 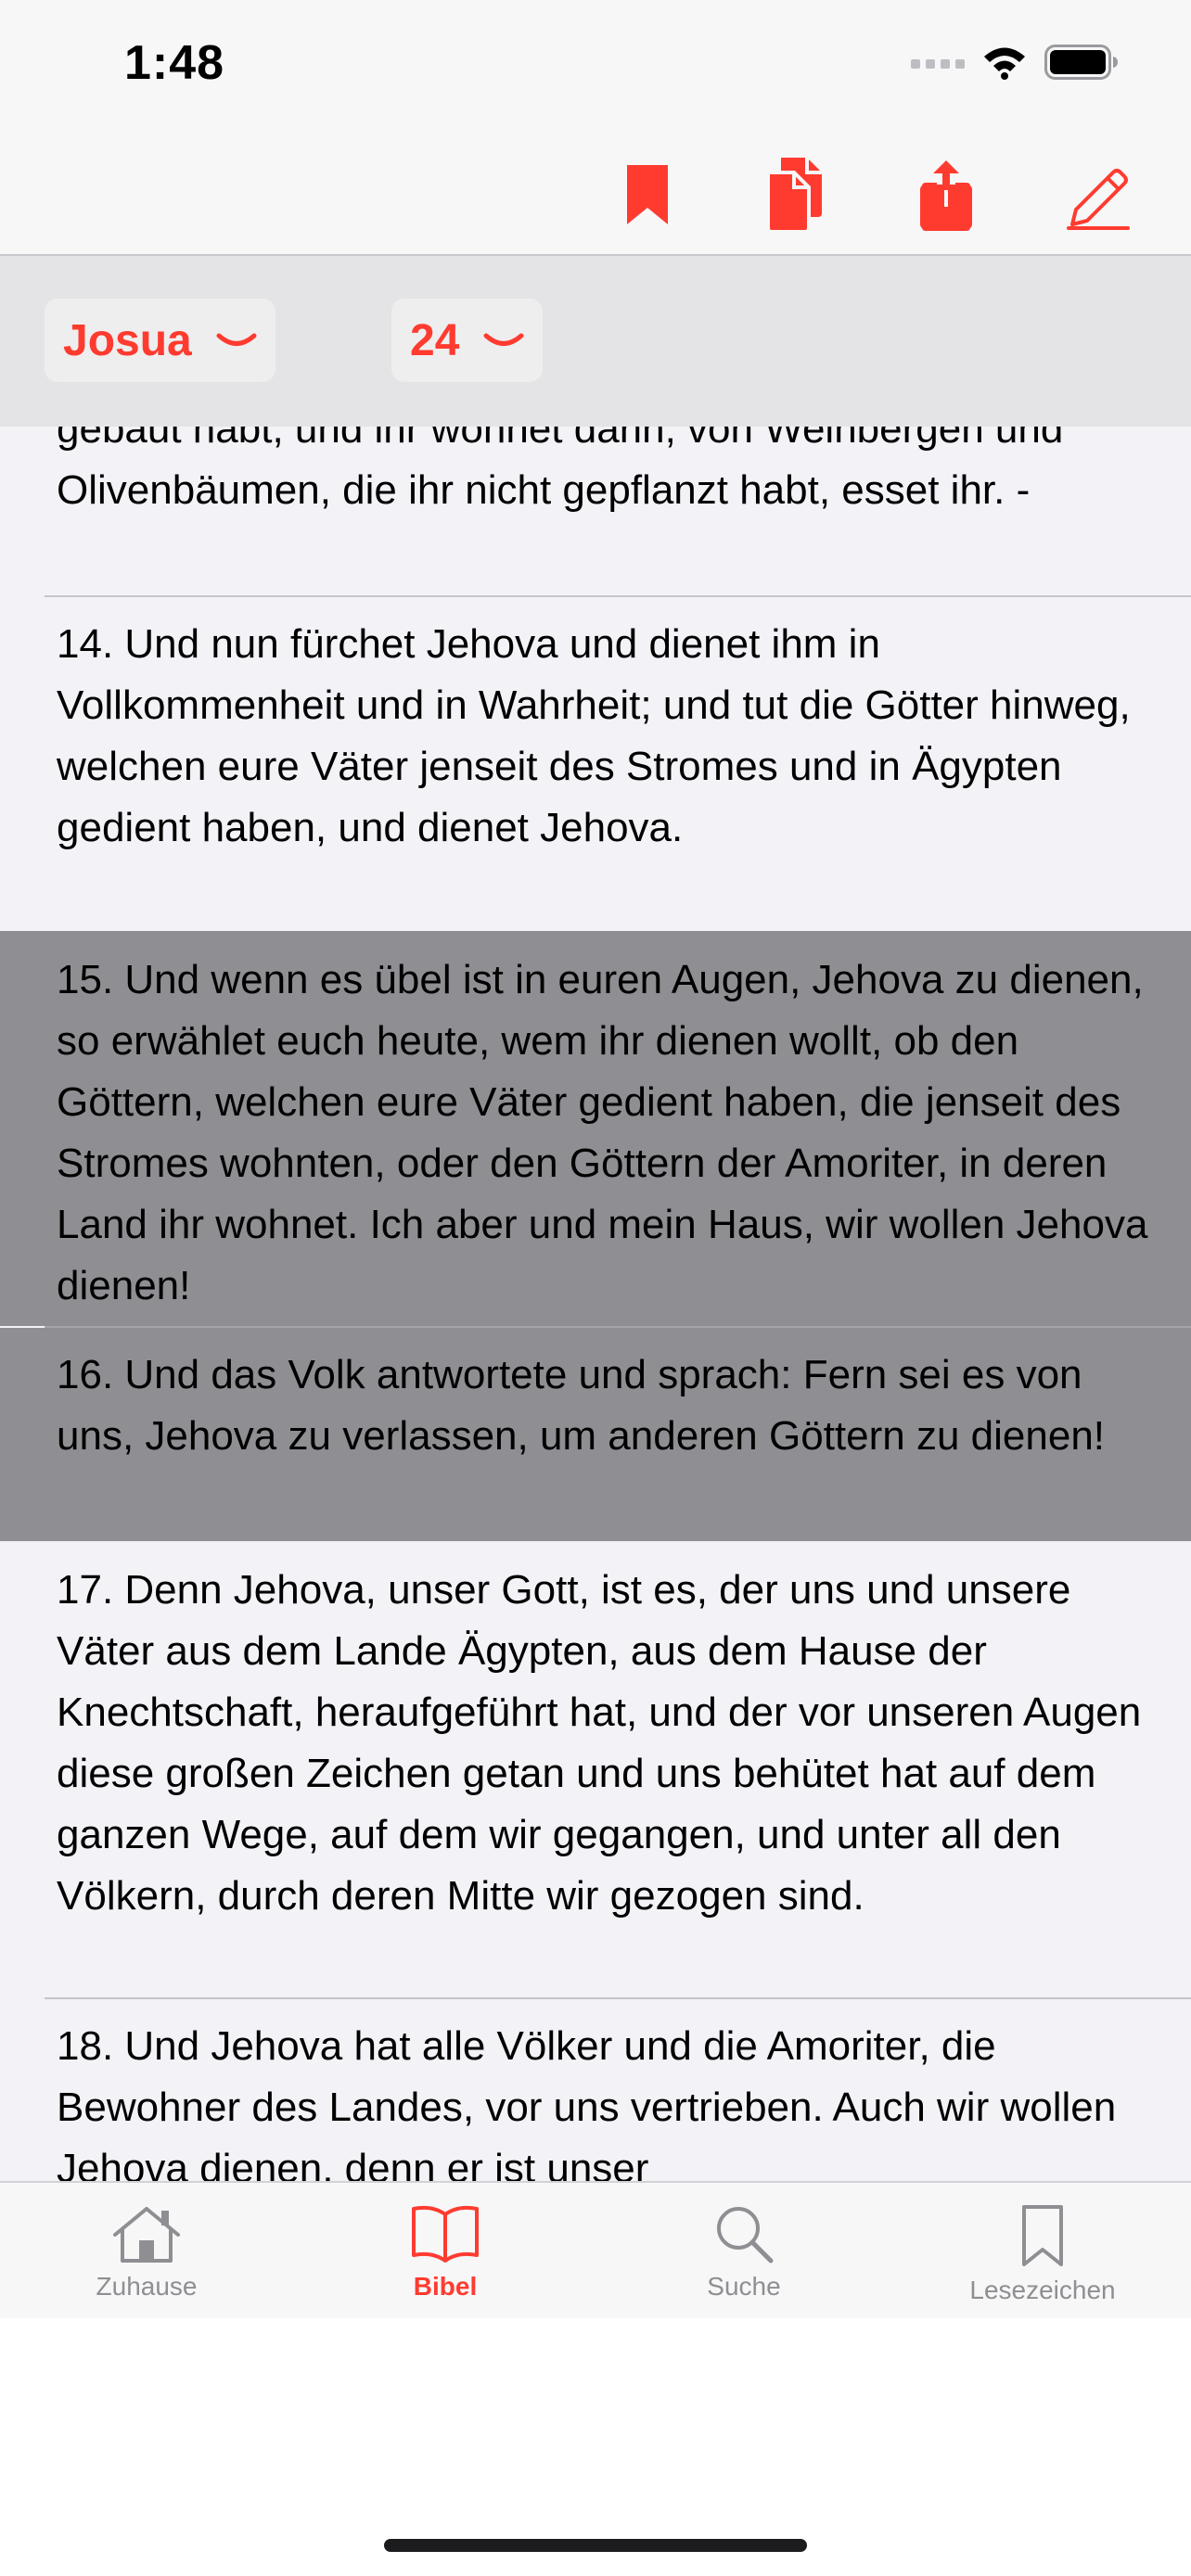 I want to click on tab-suche: Suche, so click(x=744, y=2252).